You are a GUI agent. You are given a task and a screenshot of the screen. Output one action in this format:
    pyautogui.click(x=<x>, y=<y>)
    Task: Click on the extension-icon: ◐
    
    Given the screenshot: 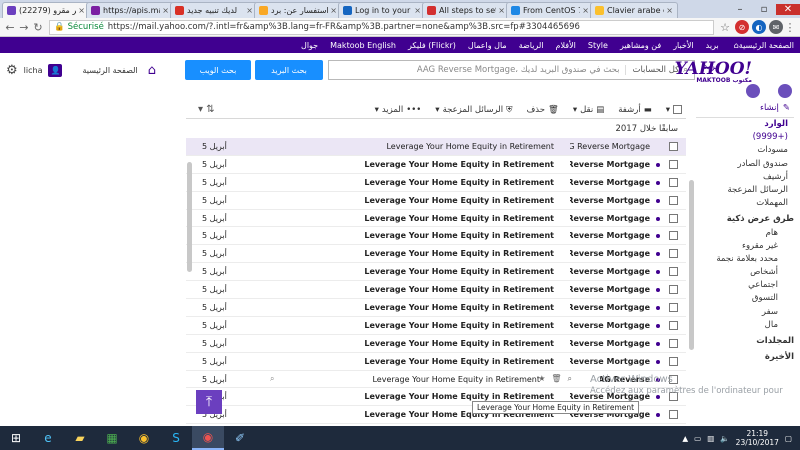 What is the action you would take?
    pyautogui.click(x=759, y=27)
    